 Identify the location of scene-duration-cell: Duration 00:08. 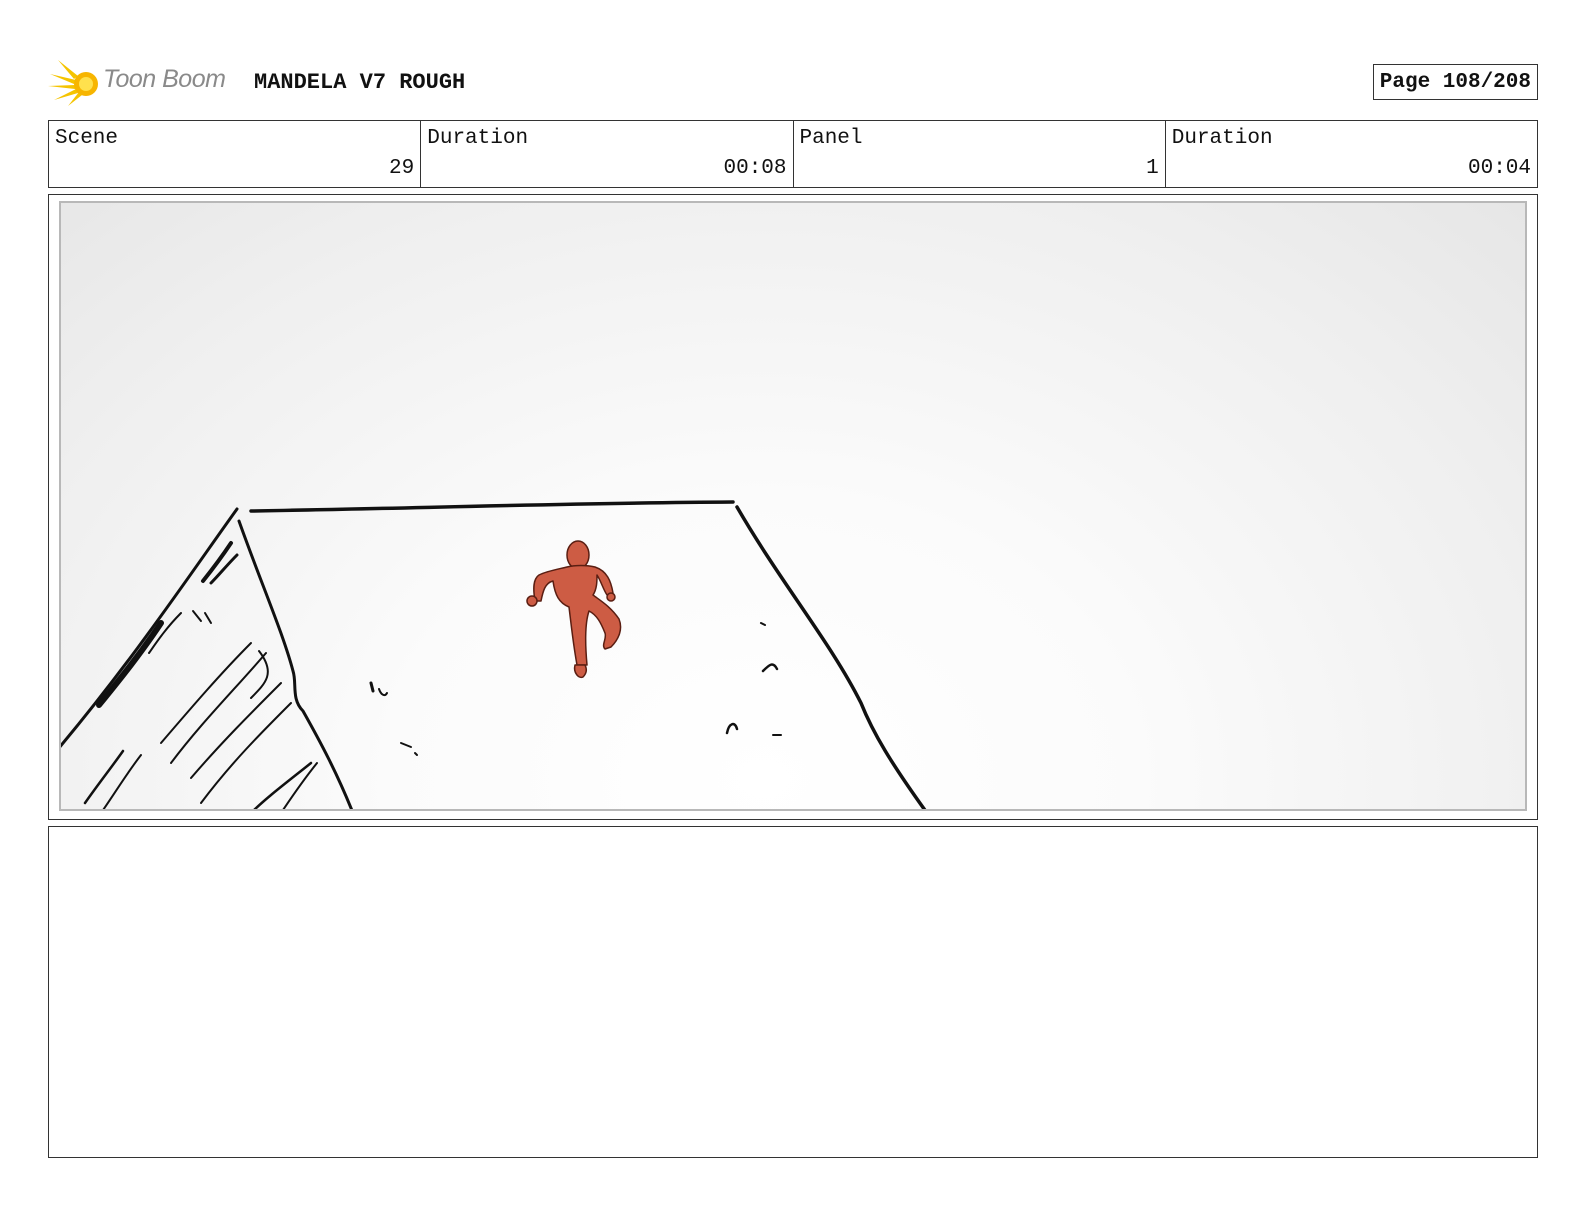
(607, 154).